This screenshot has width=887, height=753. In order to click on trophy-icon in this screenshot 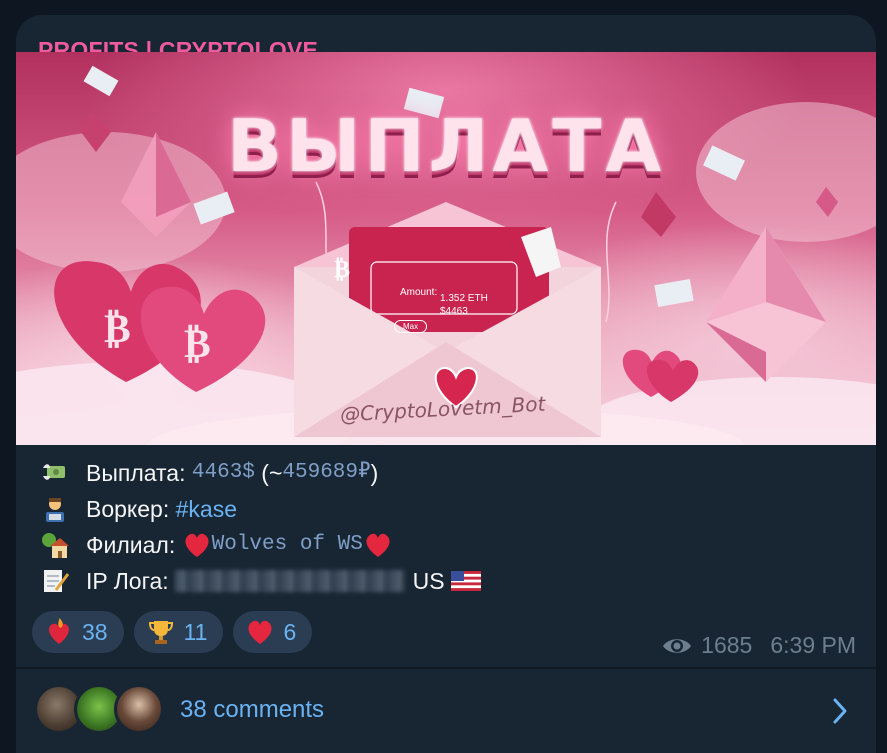, I will do `click(160, 632)`.